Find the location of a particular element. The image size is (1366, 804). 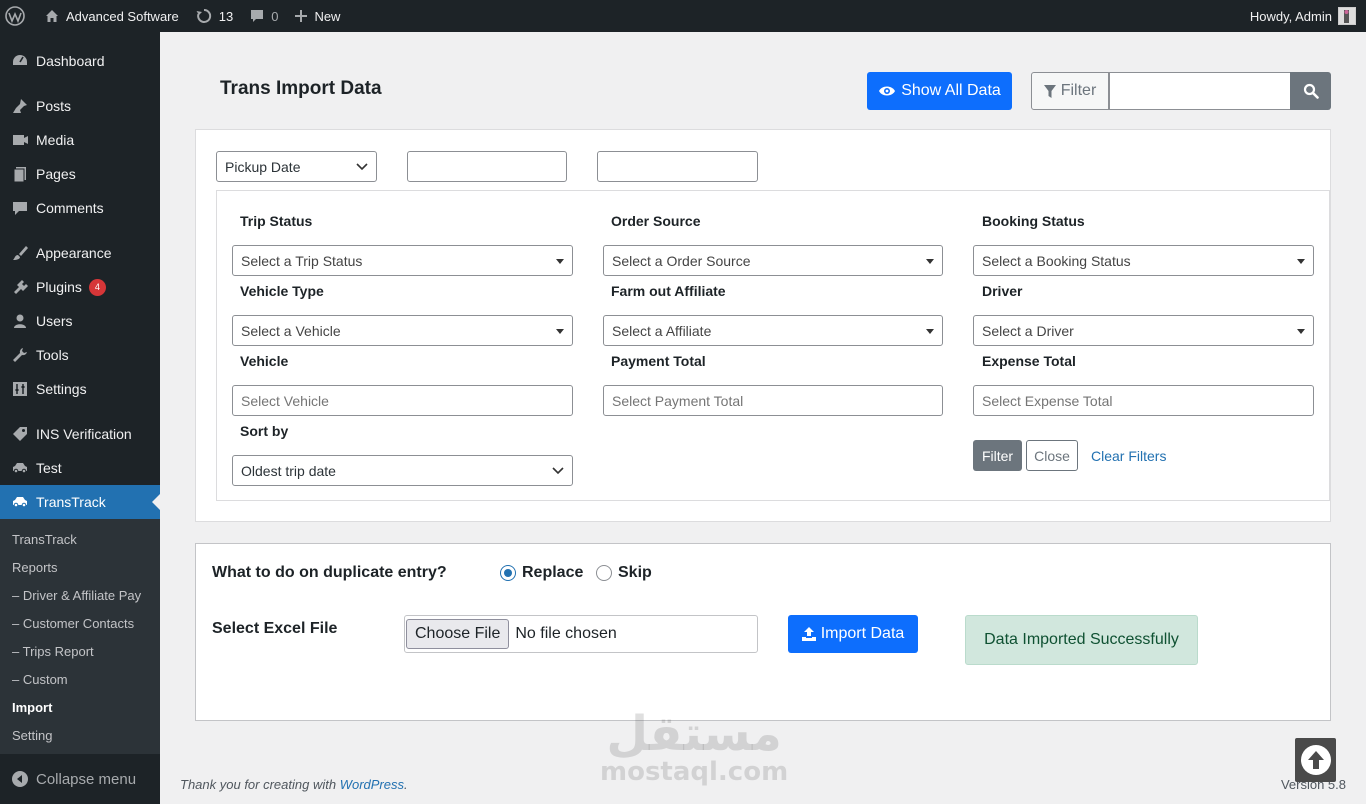

order-source-select: Select a Order Source is located at coordinates (773, 260).